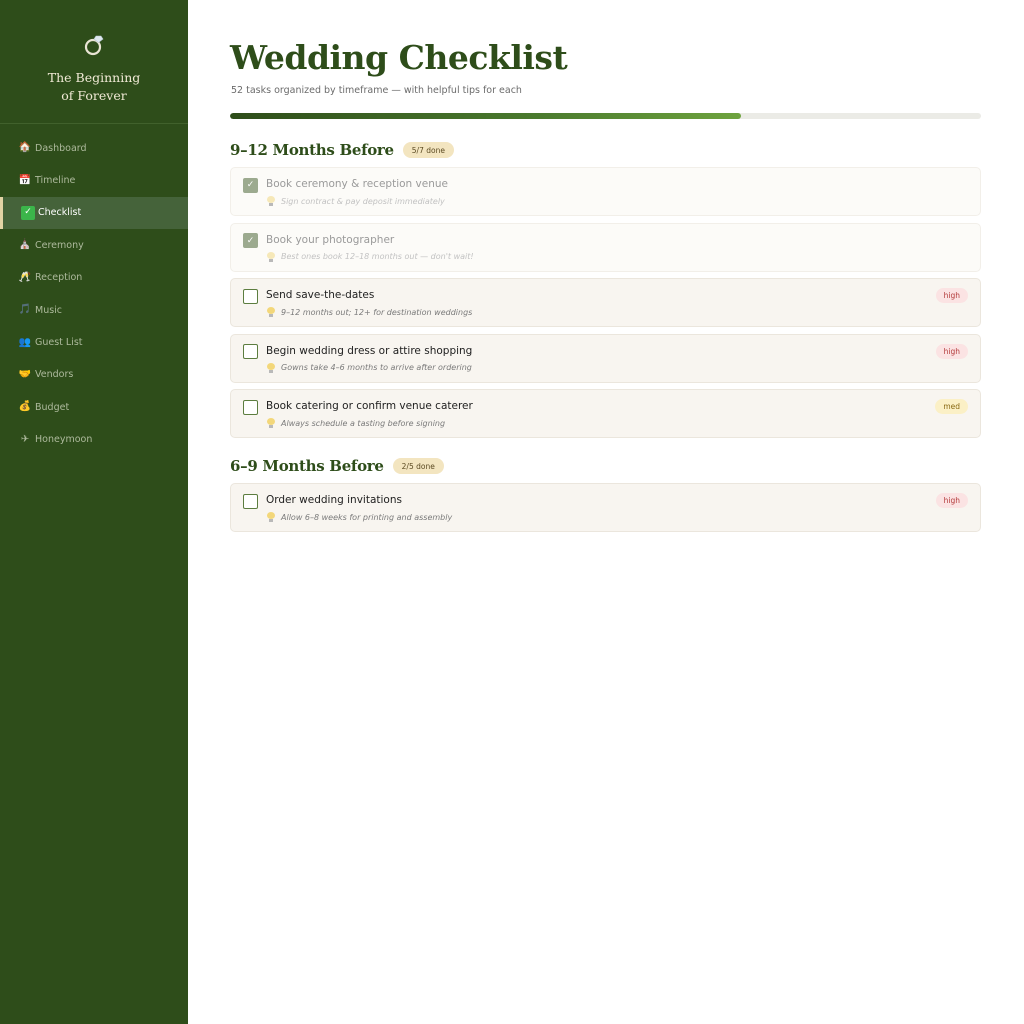  What do you see at coordinates (94, 310) in the screenshot?
I see `sidebar-item-music: 🎵 Music` at bounding box center [94, 310].